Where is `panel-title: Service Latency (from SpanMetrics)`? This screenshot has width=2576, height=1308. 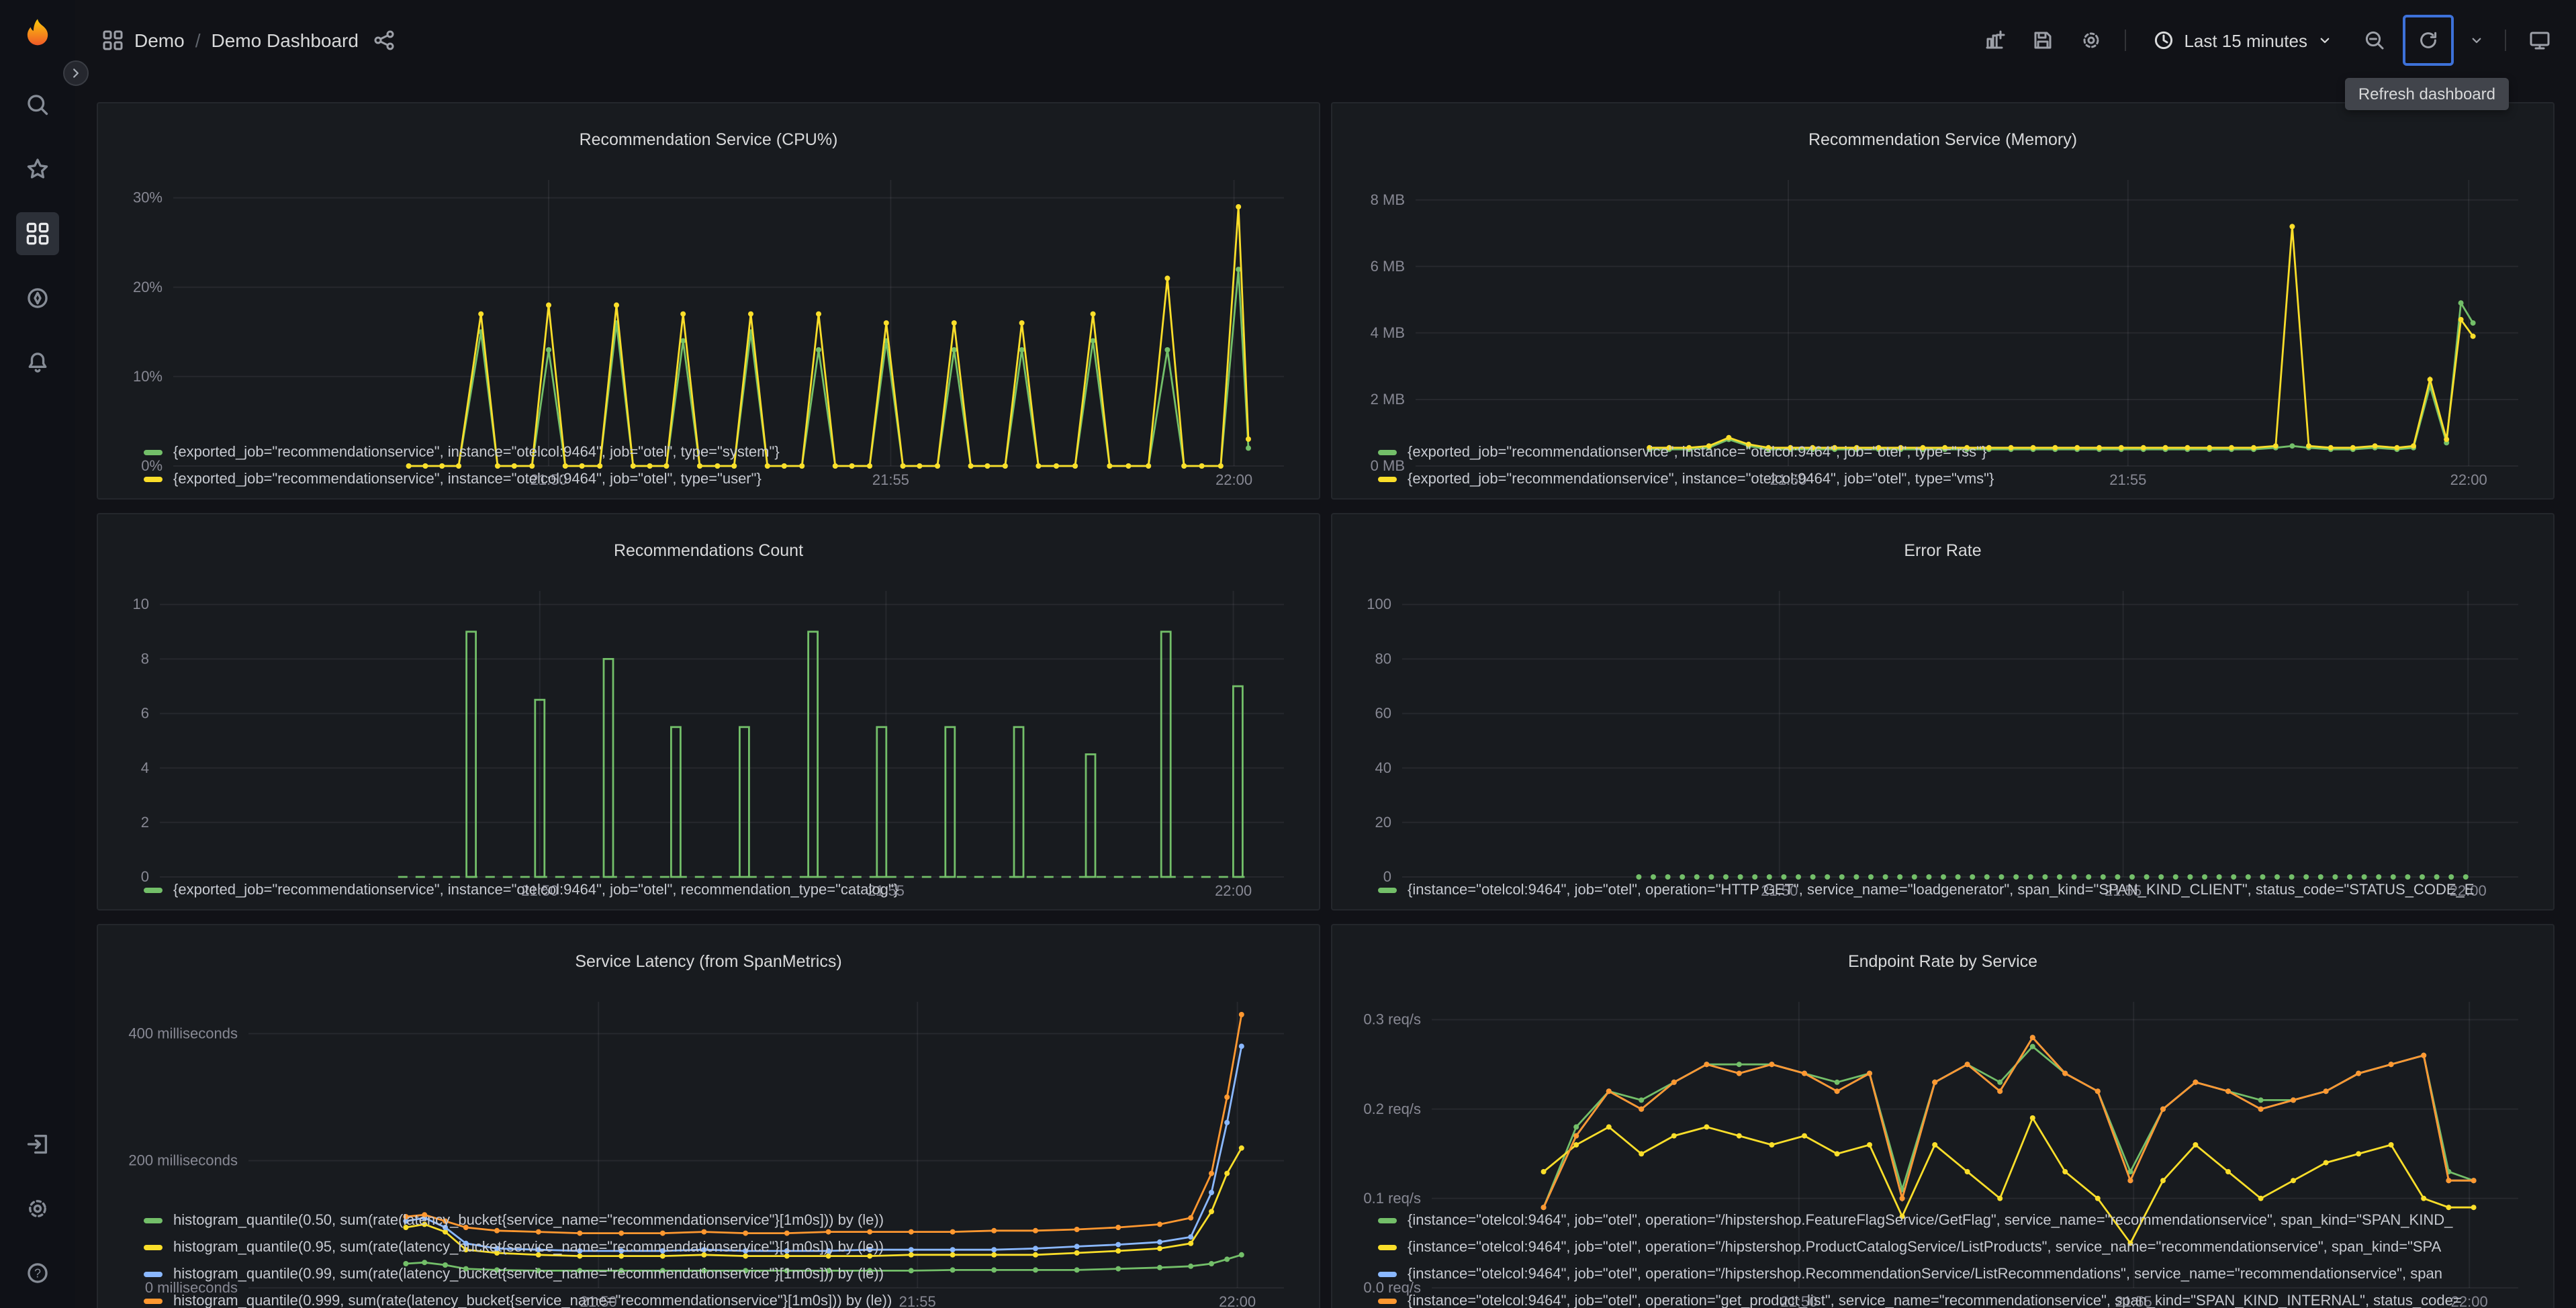 panel-title: Service Latency (from SpanMetrics) is located at coordinates (708, 962).